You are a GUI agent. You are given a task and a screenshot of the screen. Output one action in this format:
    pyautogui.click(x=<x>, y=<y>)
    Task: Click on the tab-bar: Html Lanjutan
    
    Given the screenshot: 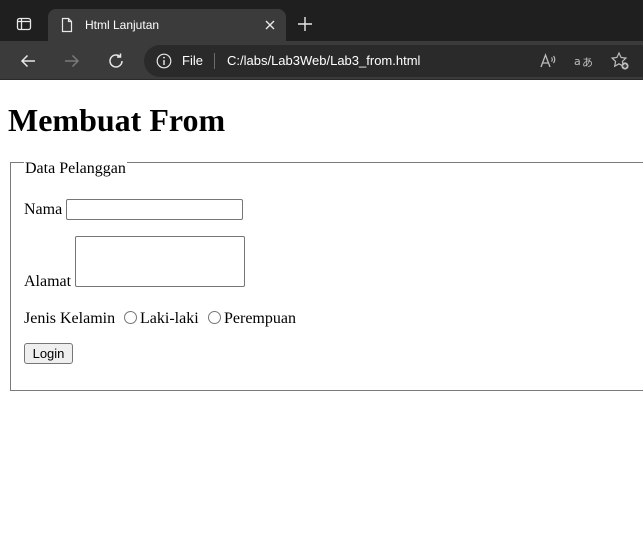 What is the action you would take?
    pyautogui.click(x=321, y=20)
    